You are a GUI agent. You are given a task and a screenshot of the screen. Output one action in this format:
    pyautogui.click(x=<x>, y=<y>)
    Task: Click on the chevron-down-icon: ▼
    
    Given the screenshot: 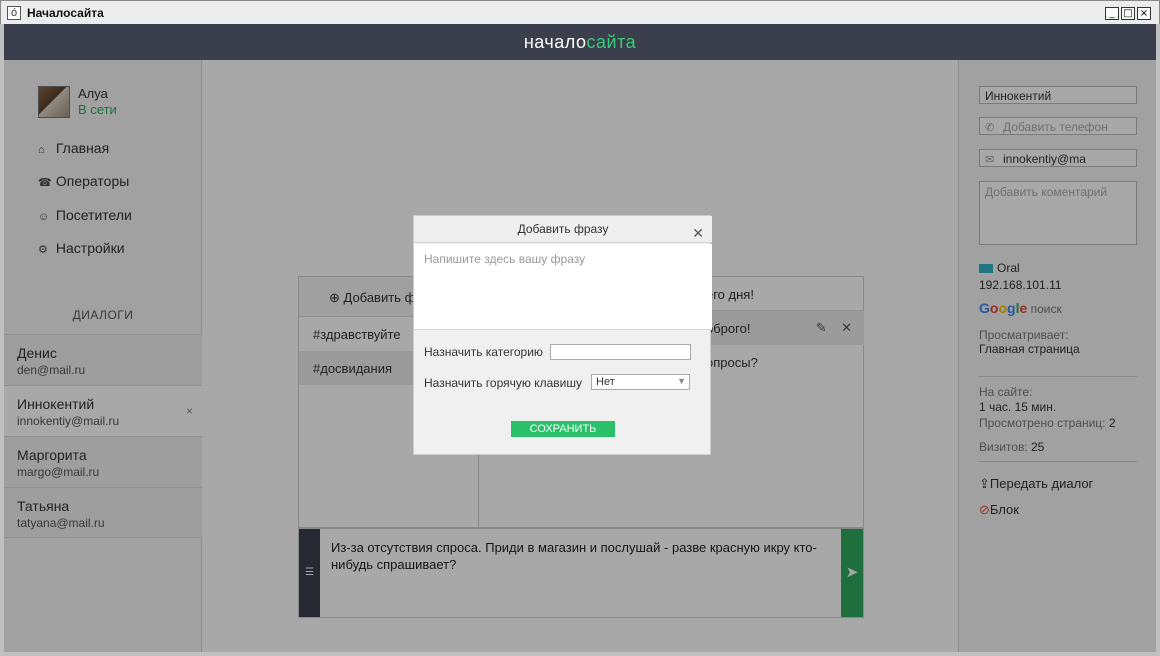 What is the action you would take?
    pyautogui.click(x=681, y=381)
    